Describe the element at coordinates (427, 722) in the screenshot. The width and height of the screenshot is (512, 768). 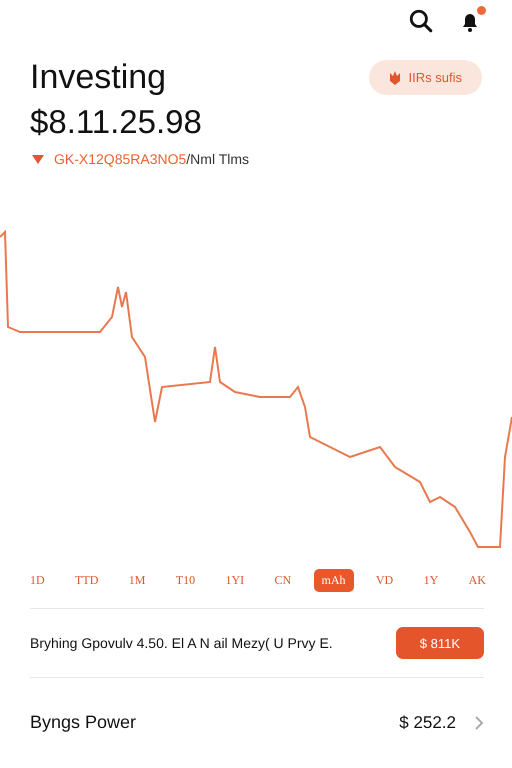
I see `buying-power-value: $ 252.2` at that location.